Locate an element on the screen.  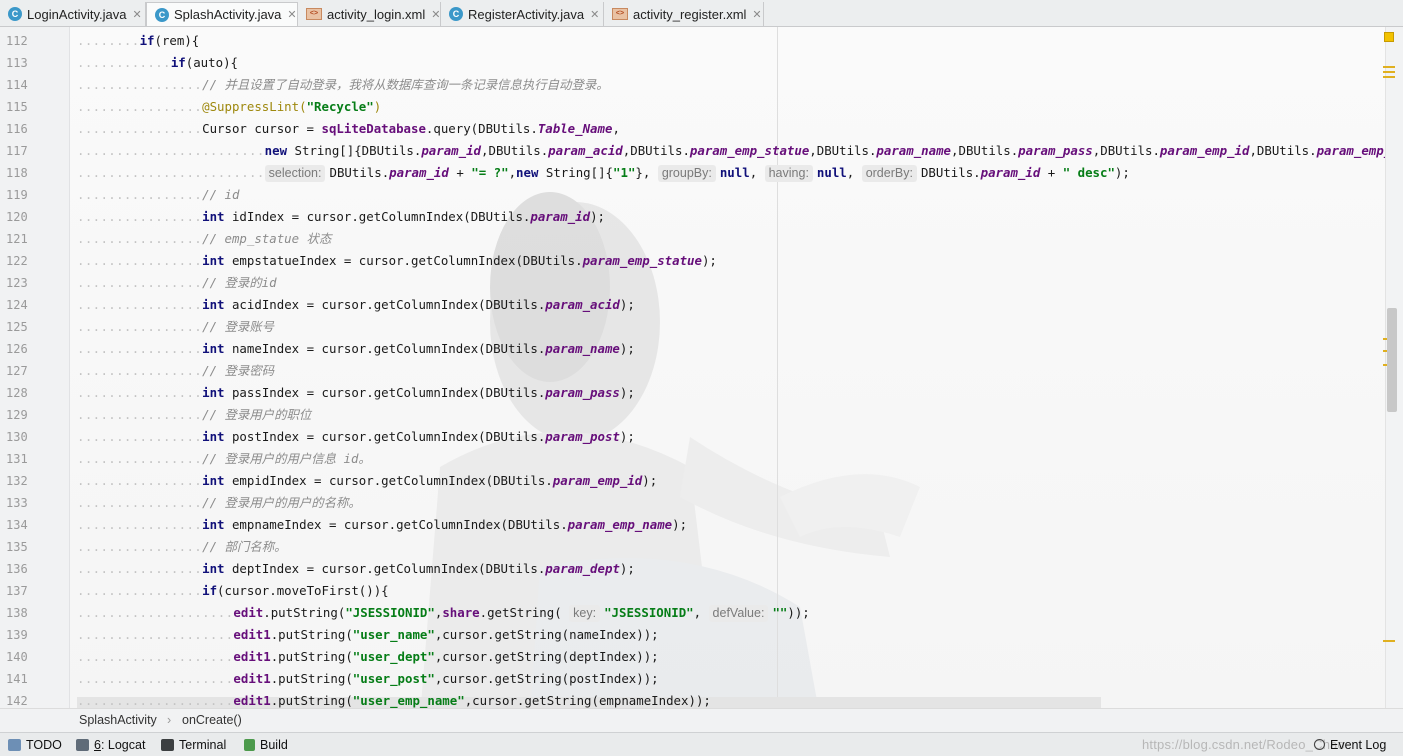
code-token: String[]{DBUtils. is located at coordinates (354, 150).